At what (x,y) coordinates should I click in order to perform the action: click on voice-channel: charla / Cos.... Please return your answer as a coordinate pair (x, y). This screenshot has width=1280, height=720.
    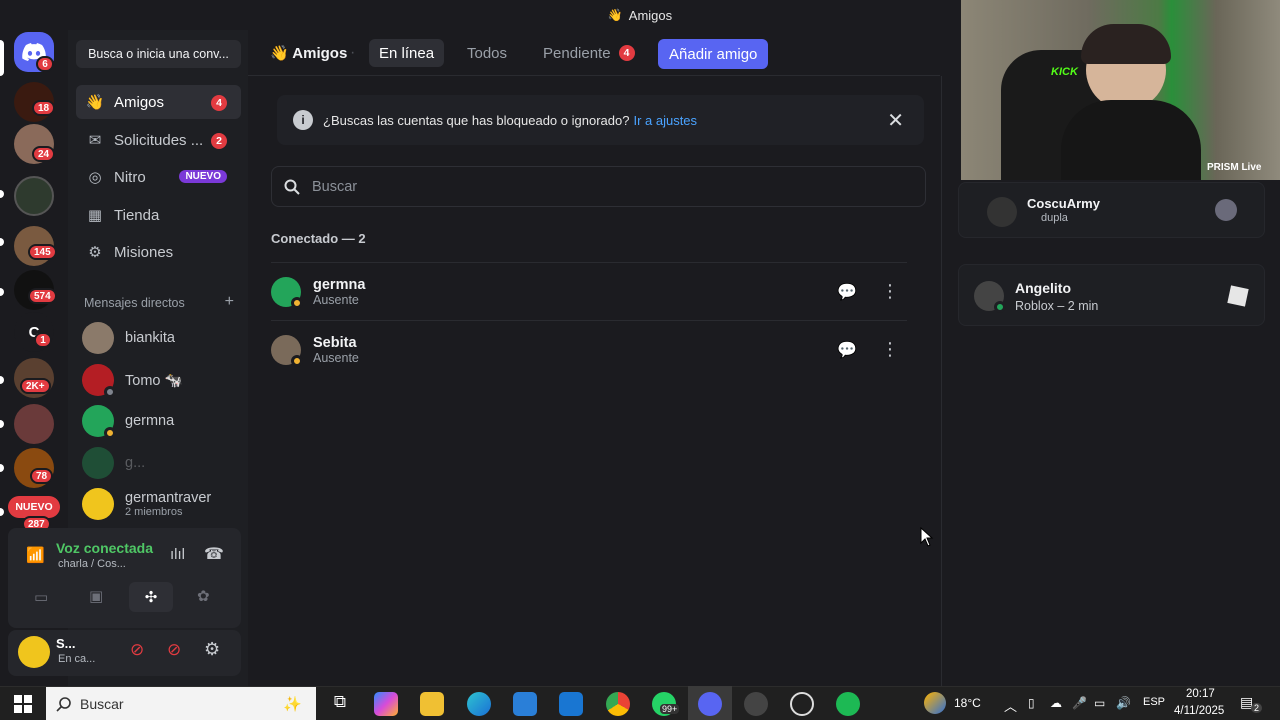
    Looking at the image, I should click on (92, 564).